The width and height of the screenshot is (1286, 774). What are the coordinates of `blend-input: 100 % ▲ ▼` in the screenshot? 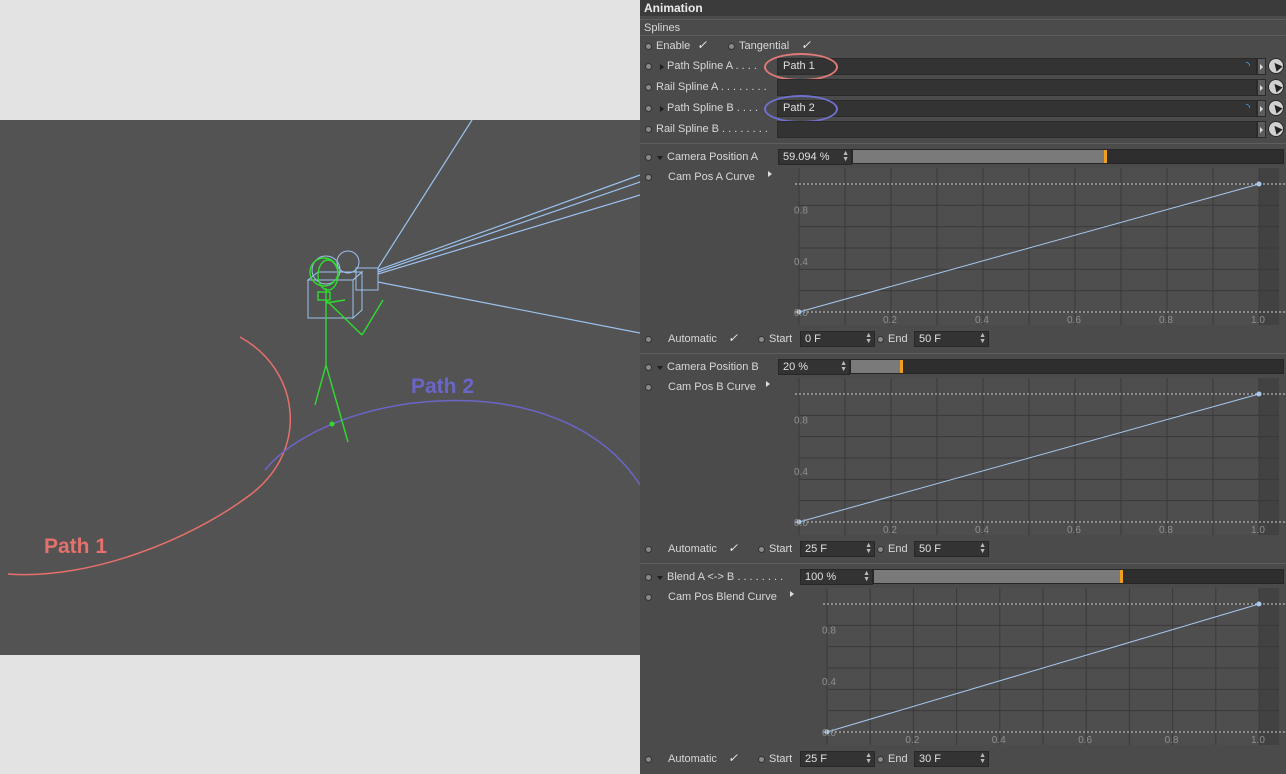 It's located at (836, 577).